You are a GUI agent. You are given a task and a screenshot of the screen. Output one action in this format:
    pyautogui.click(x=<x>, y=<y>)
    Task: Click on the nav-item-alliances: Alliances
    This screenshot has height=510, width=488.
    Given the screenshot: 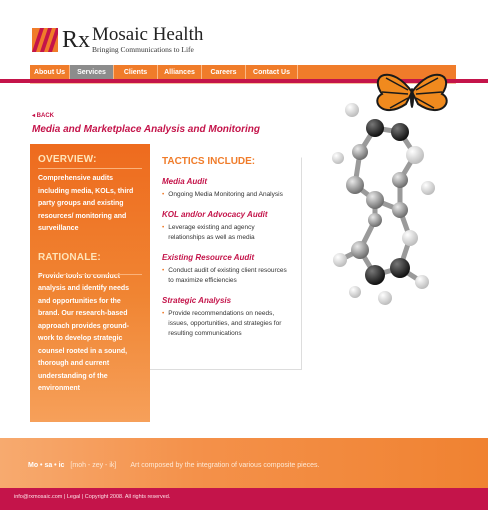 What is the action you would take?
    pyautogui.click(x=180, y=72)
    